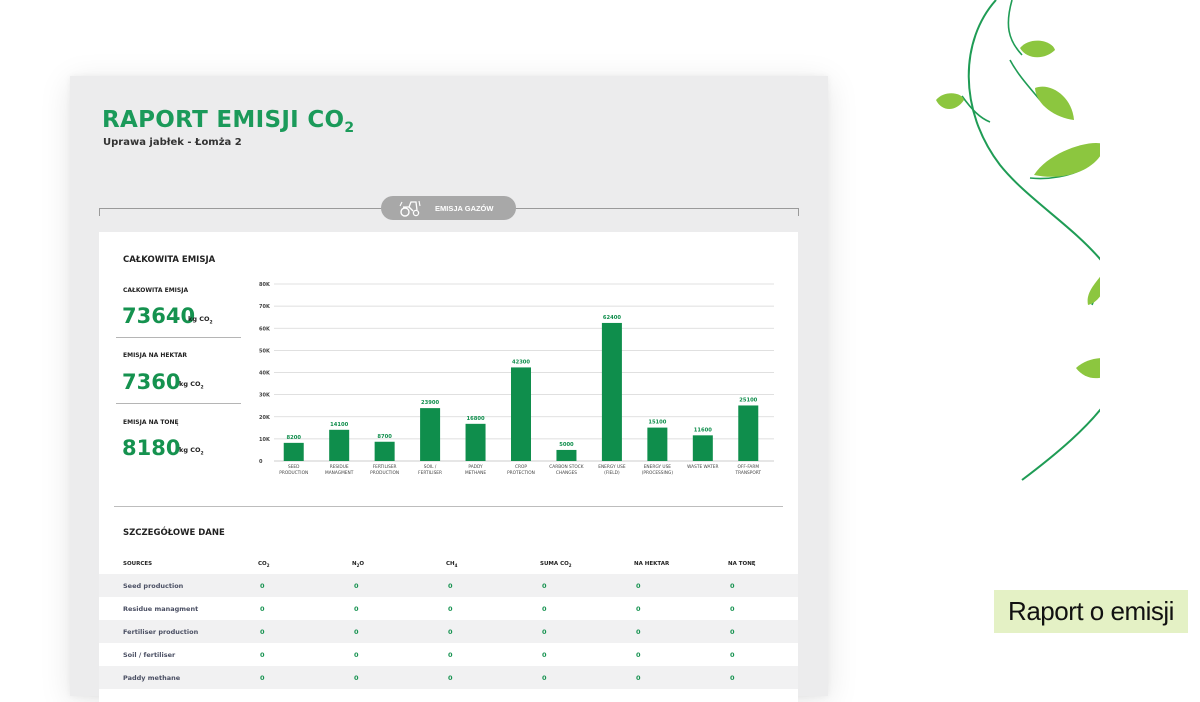 The image size is (1200, 702). I want to click on table-row: Fertiliser production 0 0 0 0 0 0, so click(448, 631).